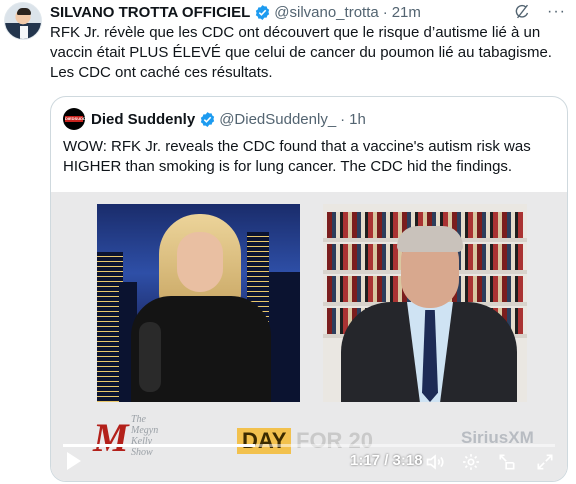 The image size is (576, 484). Describe the element at coordinates (522, 11) in the screenshot. I see `grok-icon` at that location.